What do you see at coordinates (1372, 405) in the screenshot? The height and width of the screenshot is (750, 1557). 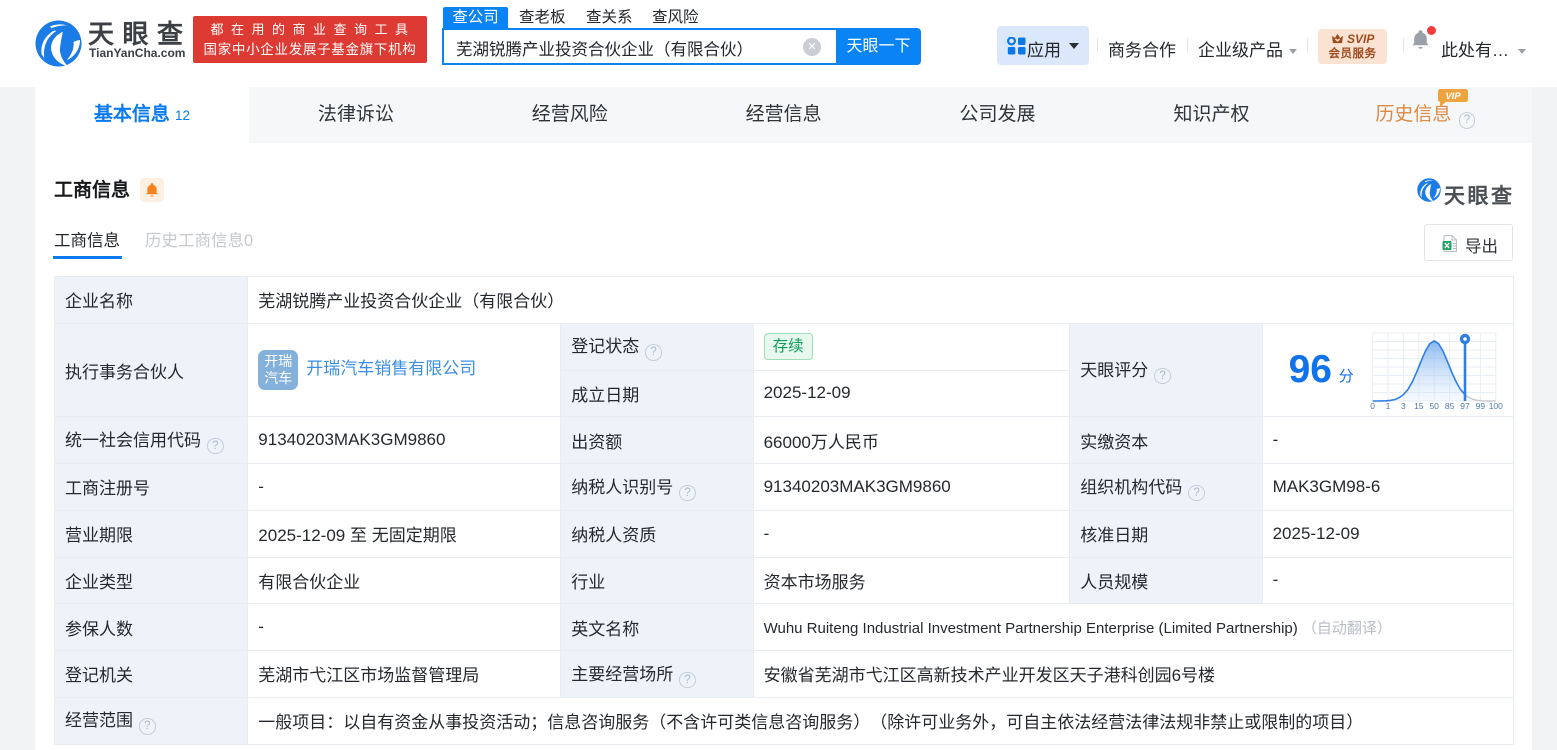 I see `svg-text: 0` at bounding box center [1372, 405].